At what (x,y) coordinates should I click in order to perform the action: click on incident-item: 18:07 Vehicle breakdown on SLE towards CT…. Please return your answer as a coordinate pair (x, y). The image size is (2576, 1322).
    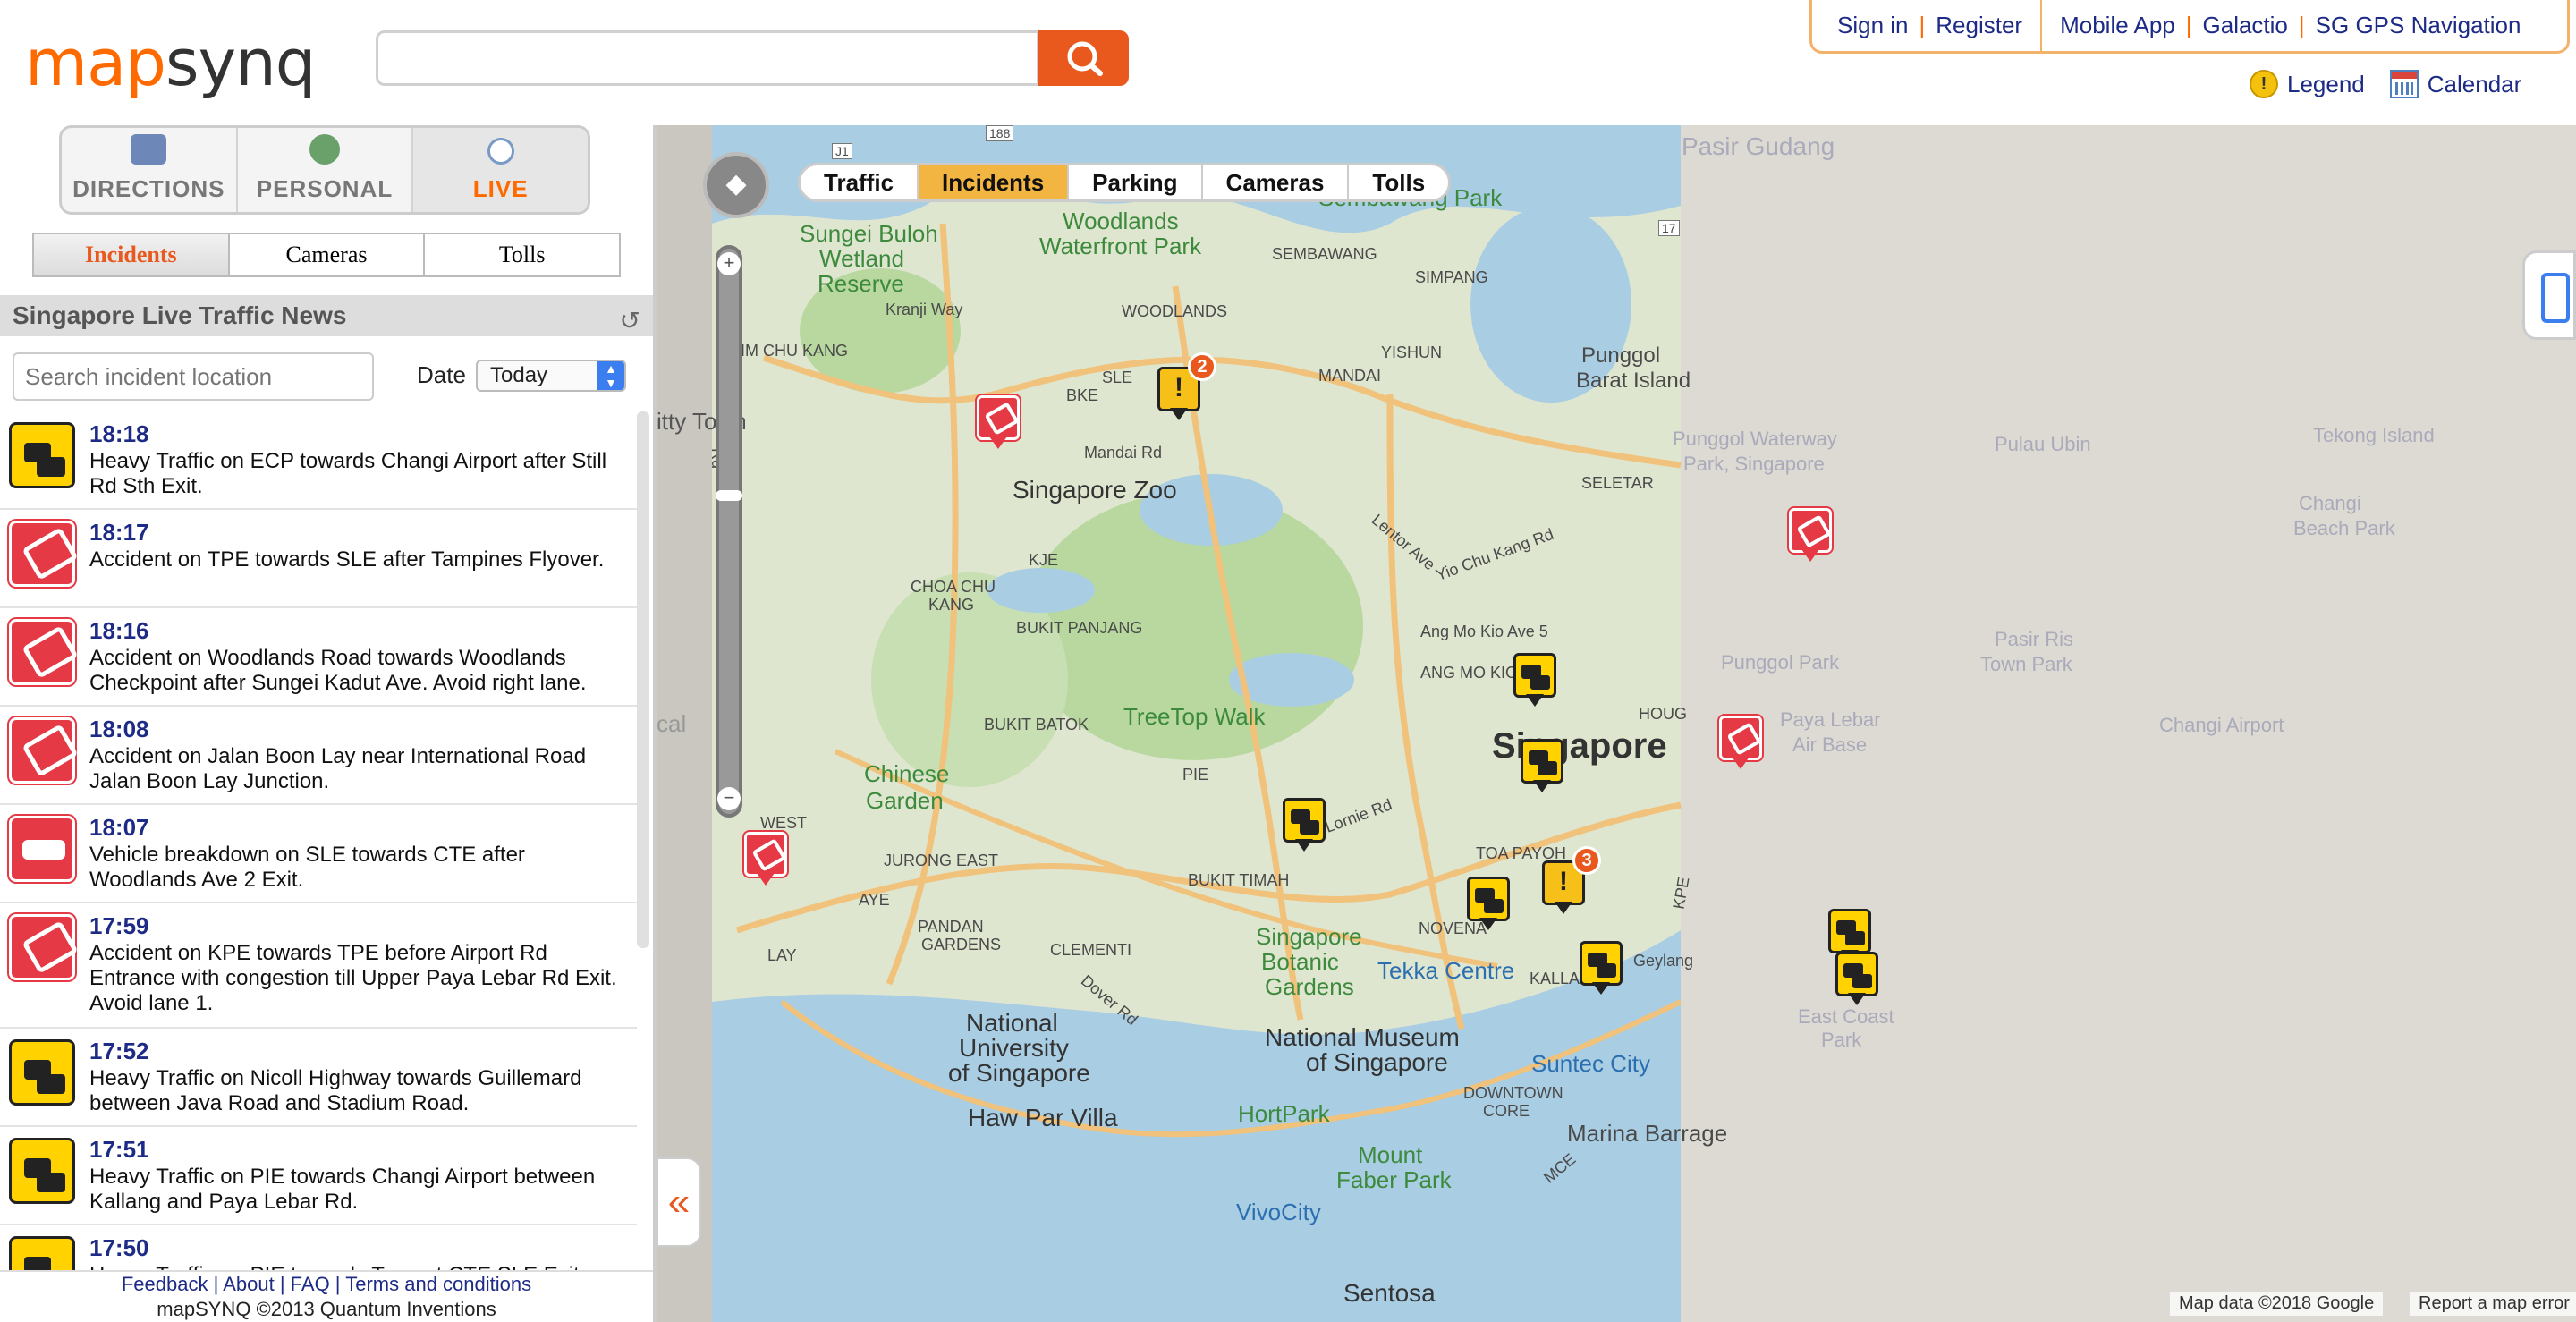
    Looking at the image, I should click on (318, 854).